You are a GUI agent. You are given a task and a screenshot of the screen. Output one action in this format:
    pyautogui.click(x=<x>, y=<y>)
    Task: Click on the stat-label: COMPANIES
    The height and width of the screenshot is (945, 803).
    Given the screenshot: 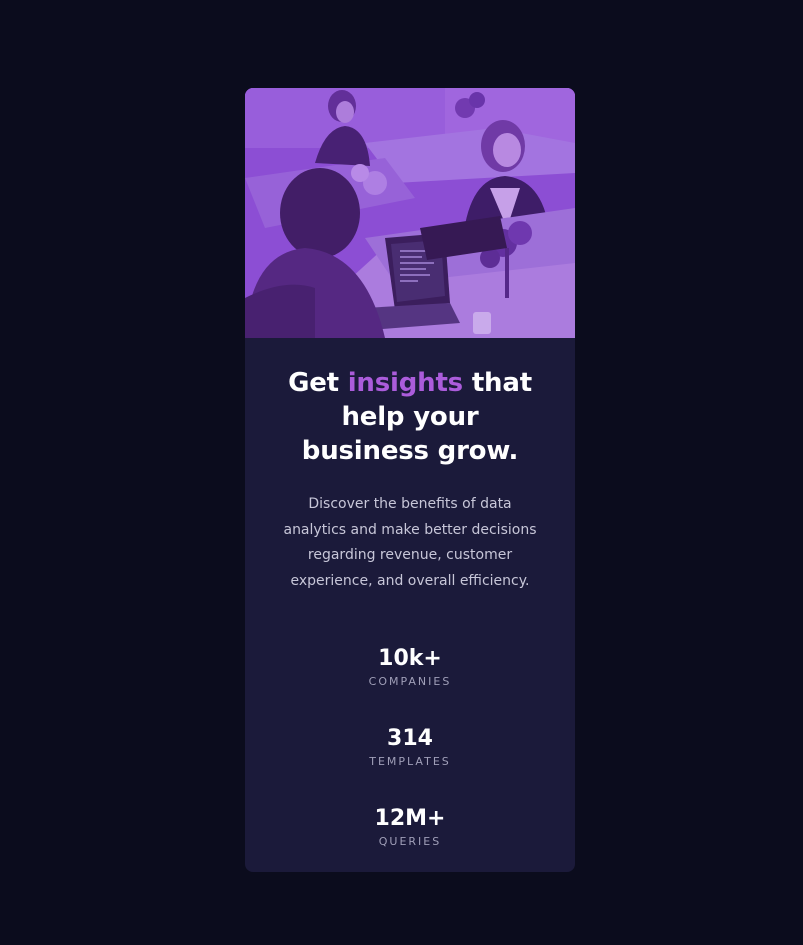 What is the action you would take?
    pyautogui.click(x=410, y=681)
    